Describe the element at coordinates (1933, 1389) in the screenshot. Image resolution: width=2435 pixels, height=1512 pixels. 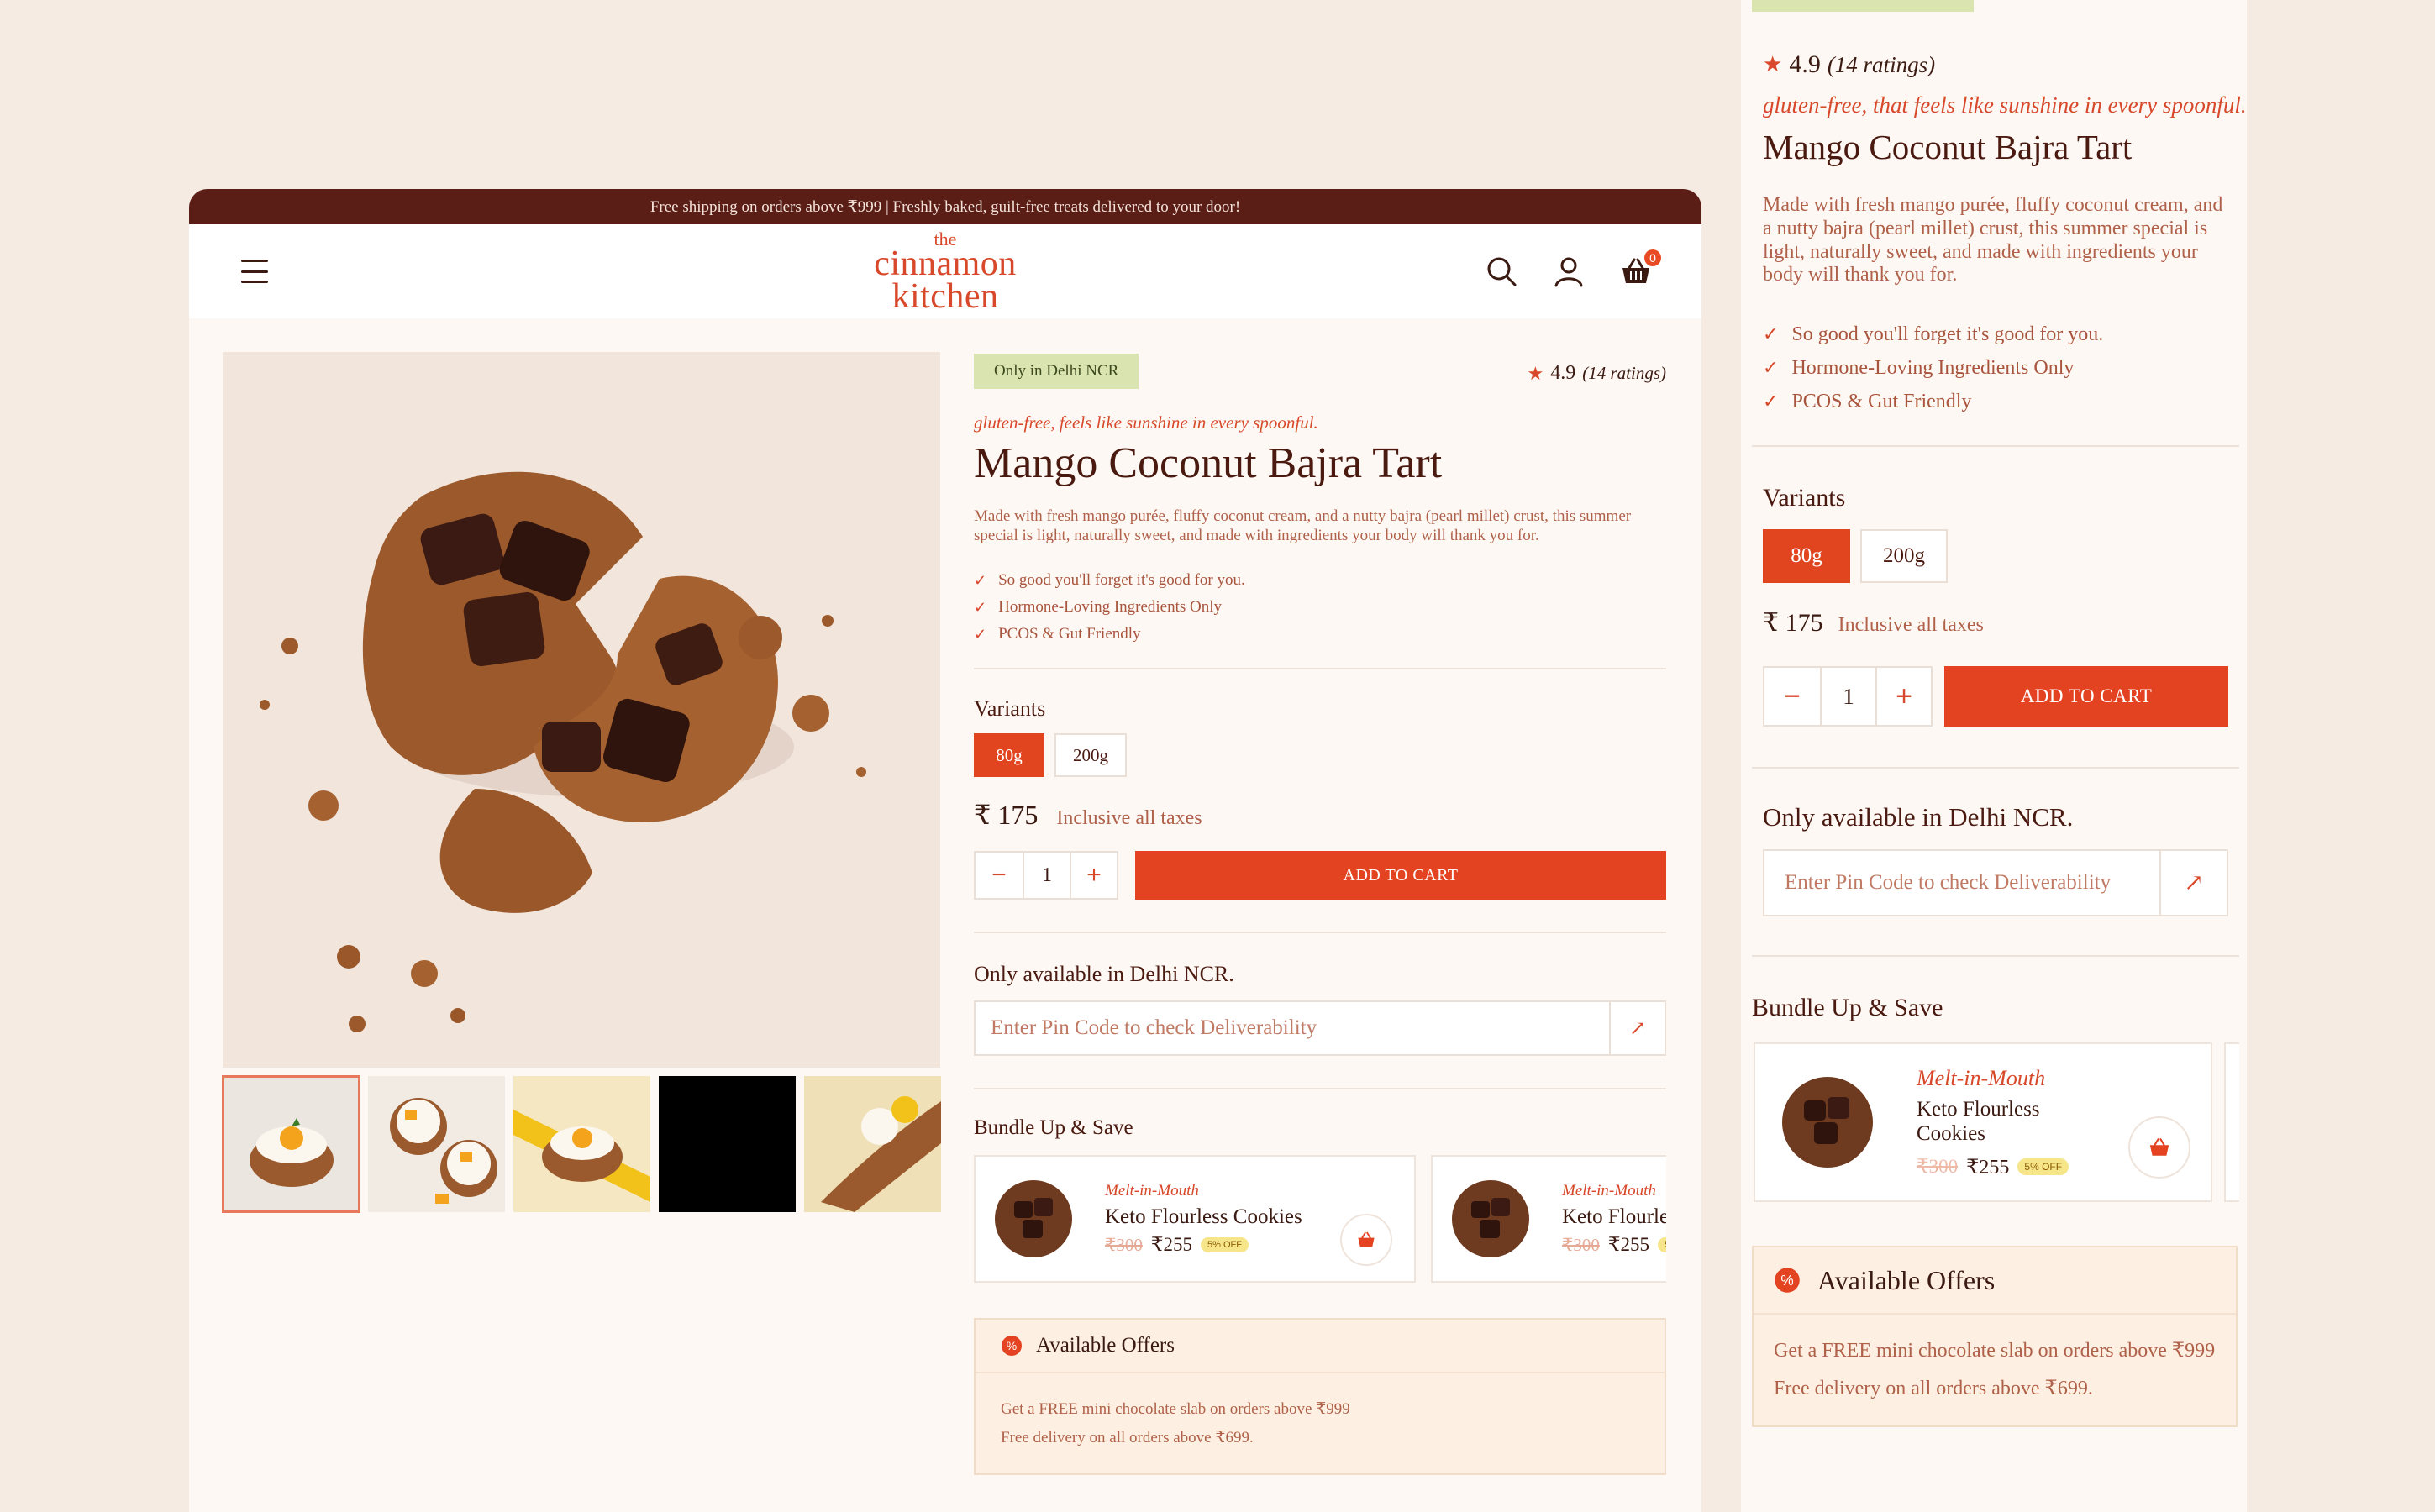
I see `offer-item: Free delivery on all orders above ₹699.` at that location.